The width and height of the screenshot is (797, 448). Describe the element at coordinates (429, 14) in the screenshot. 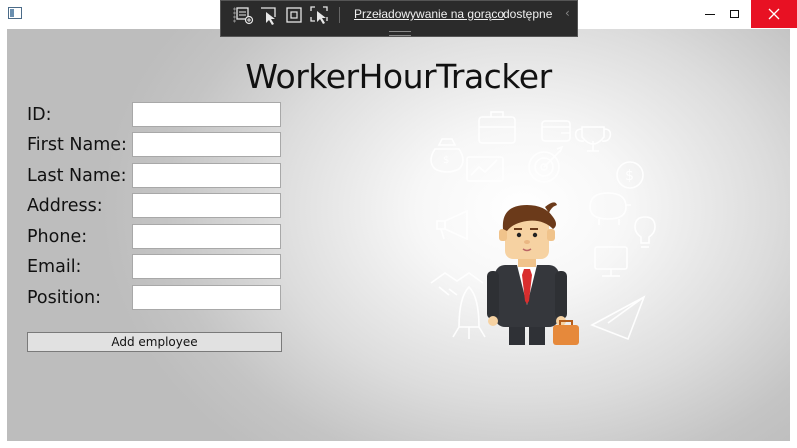

I see `hot-reload-link: Przeładowywanie na gorąco` at that location.